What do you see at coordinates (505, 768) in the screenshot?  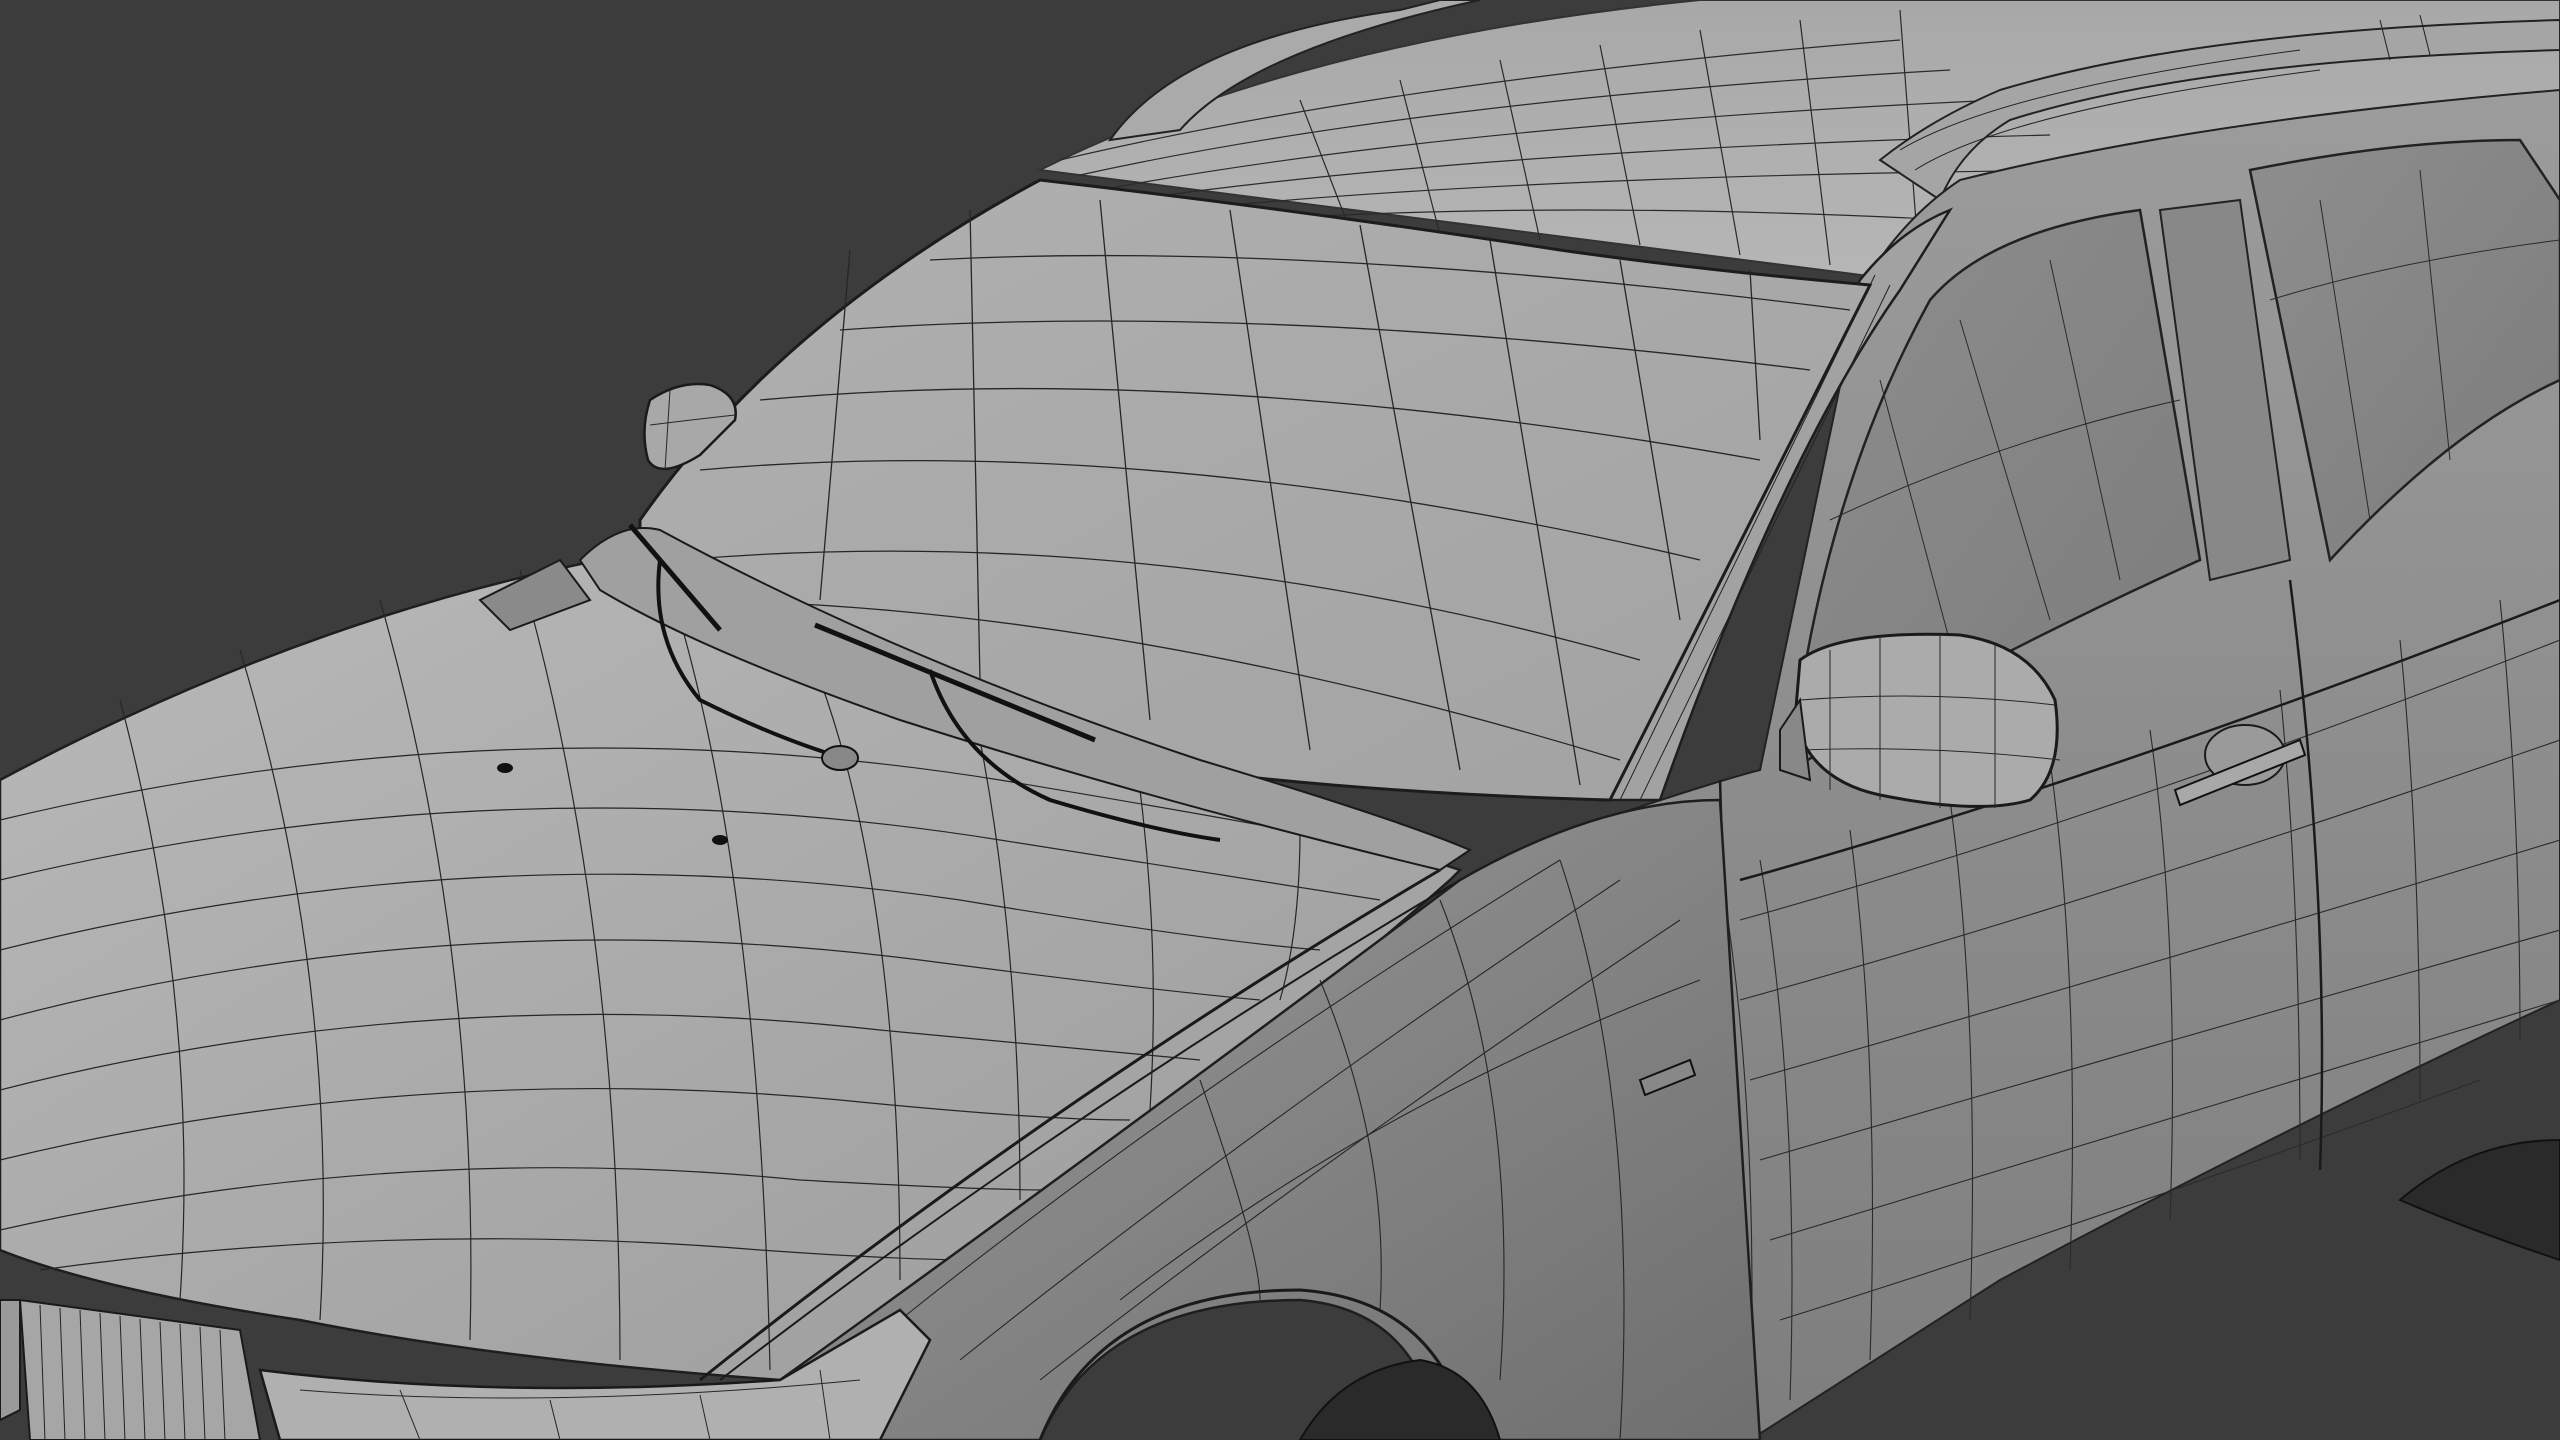 I see `washer-nozzle-left` at bounding box center [505, 768].